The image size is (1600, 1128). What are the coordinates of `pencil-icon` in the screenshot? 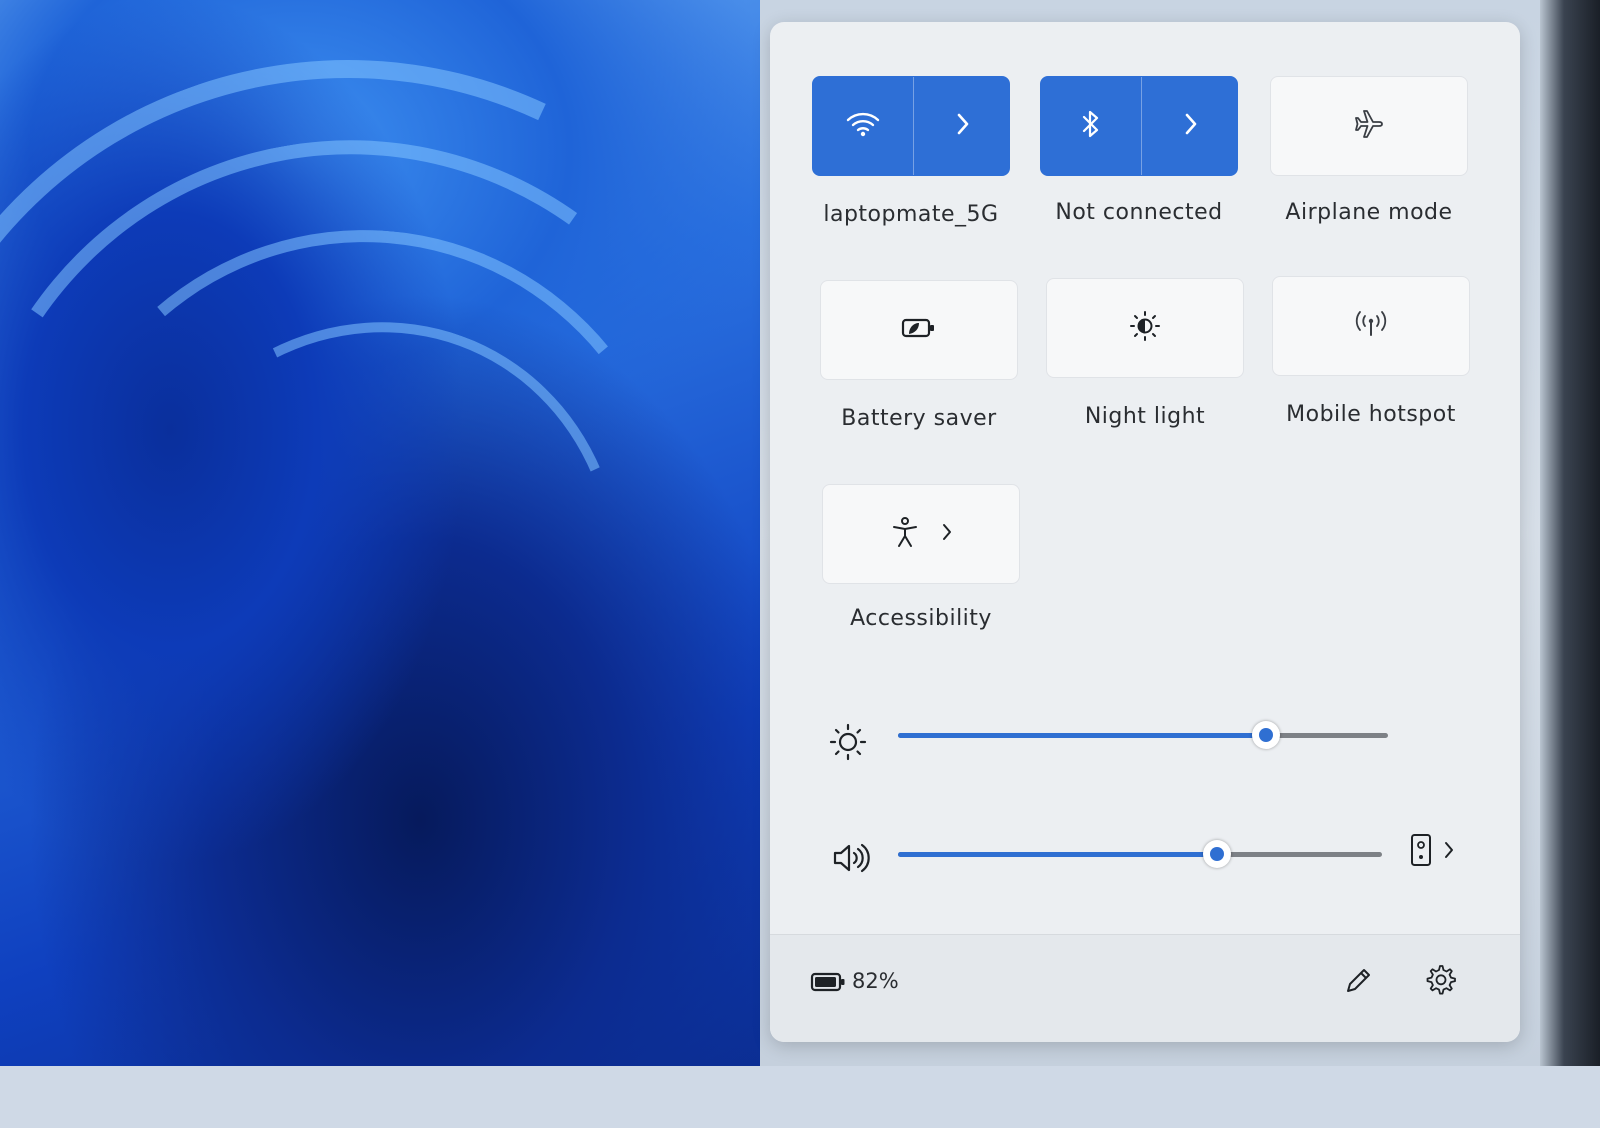 It's located at (1358, 981).